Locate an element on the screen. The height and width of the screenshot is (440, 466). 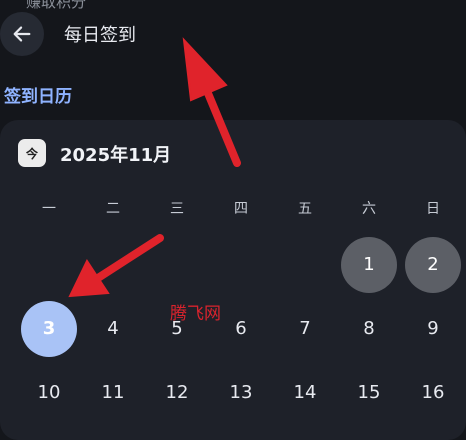
calendar-day-9: 9 is located at coordinates (433, 329).